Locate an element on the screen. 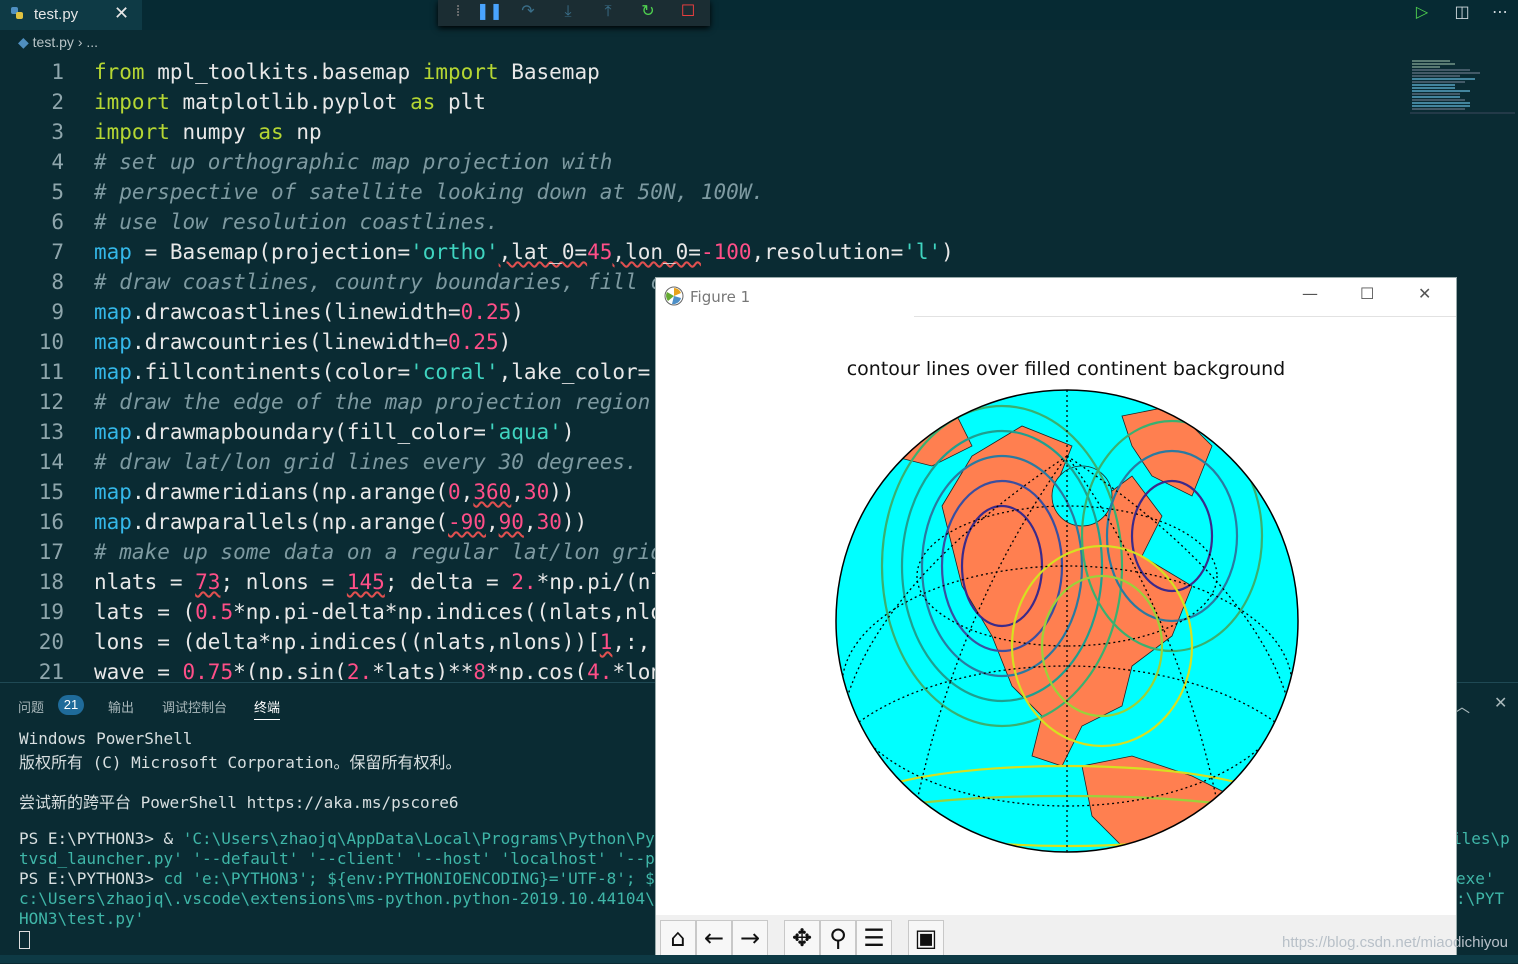 The width and height of the screenshot is (1518, 964). tab-terminal: 终端 is located at coordinates (267, 708).